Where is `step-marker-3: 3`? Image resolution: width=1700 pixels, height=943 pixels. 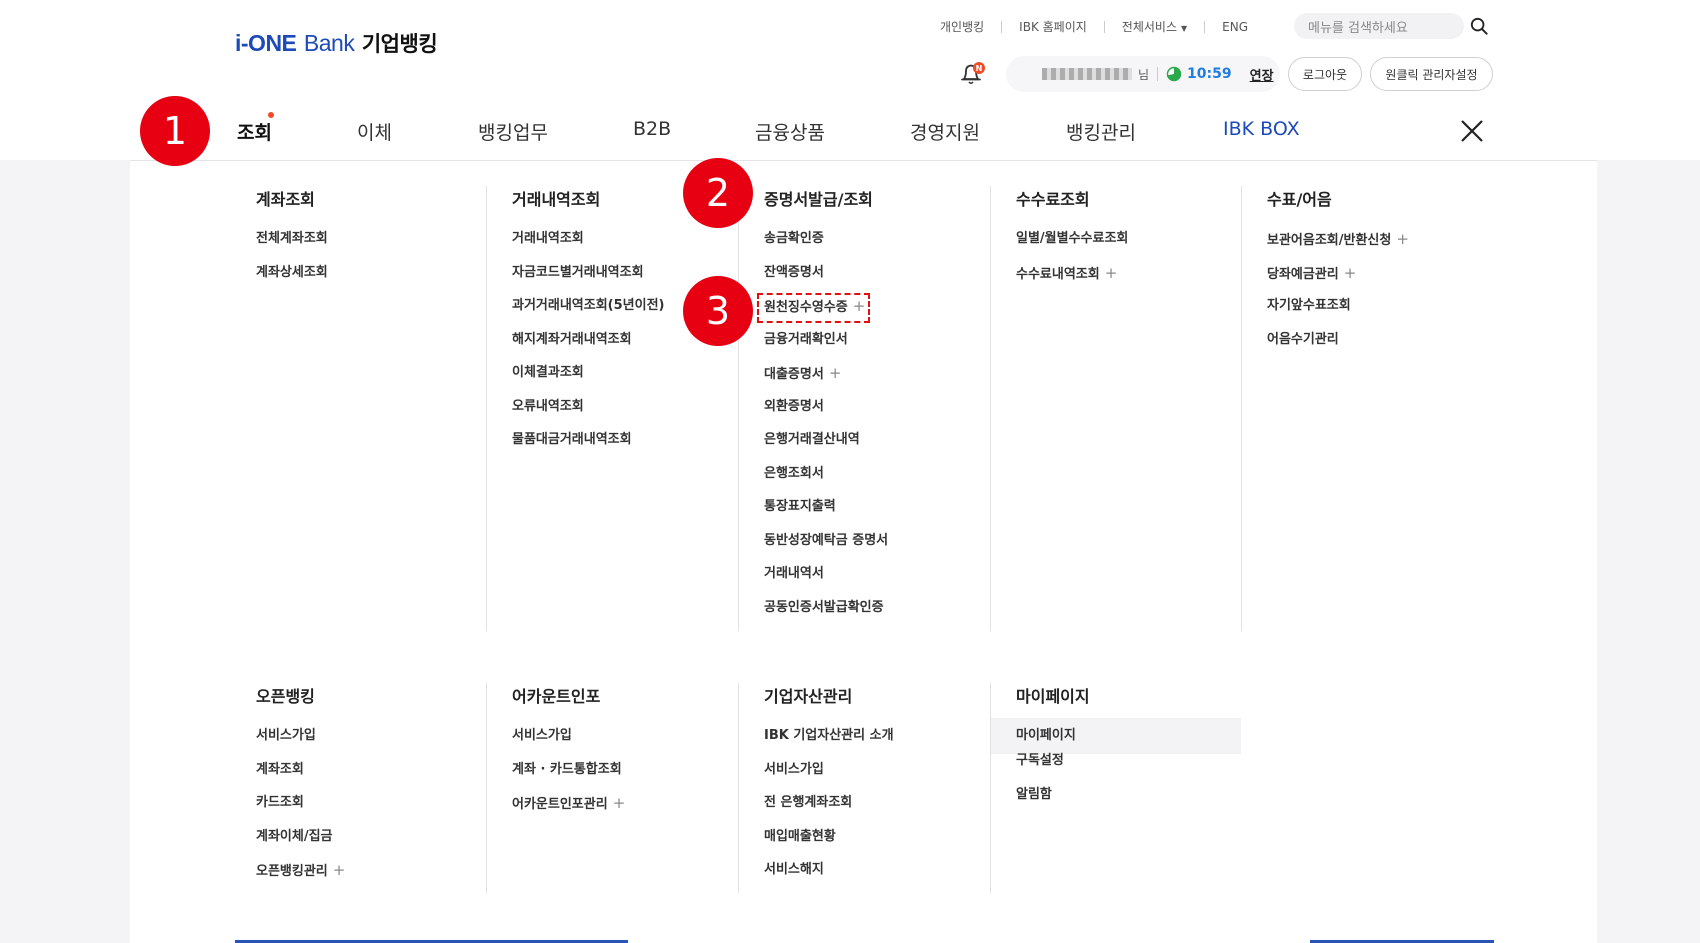
step-marker-3: 3 is located at coordinates (718, 311).